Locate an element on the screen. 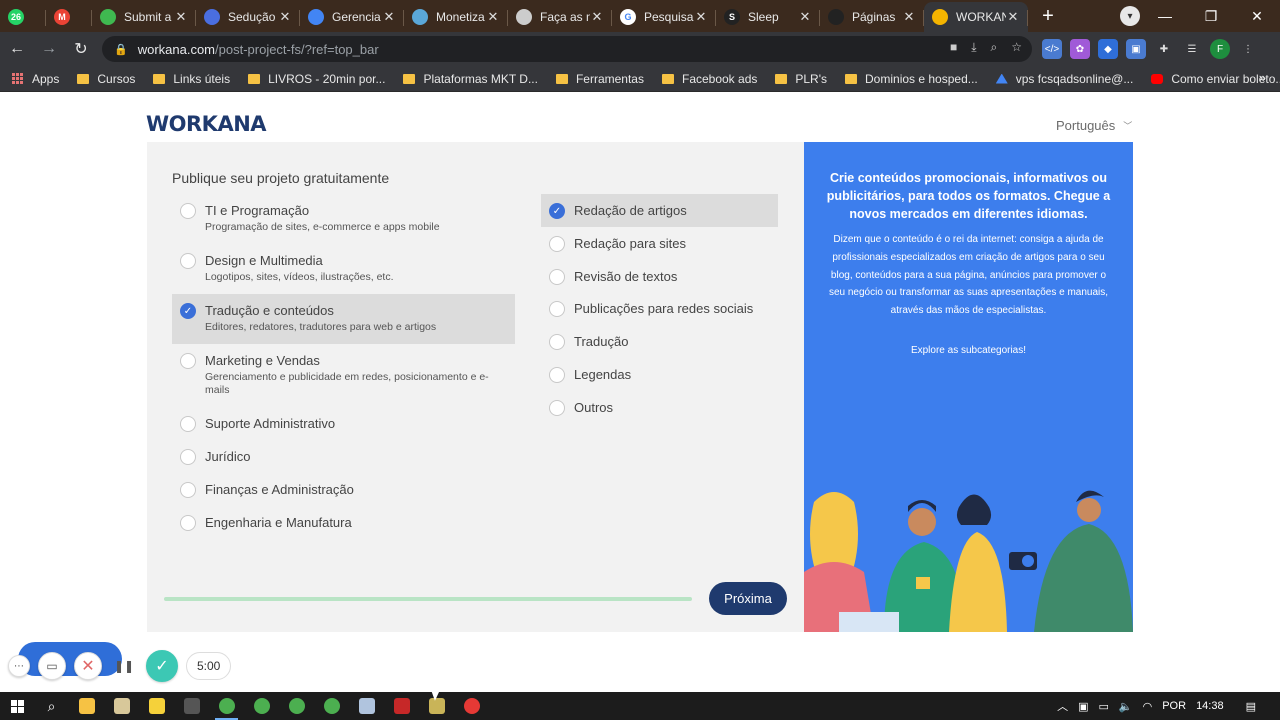 This screenshot has height=720, width=1280. browser-tab: WORKAN ✕ is located at coordinates (976, 17).